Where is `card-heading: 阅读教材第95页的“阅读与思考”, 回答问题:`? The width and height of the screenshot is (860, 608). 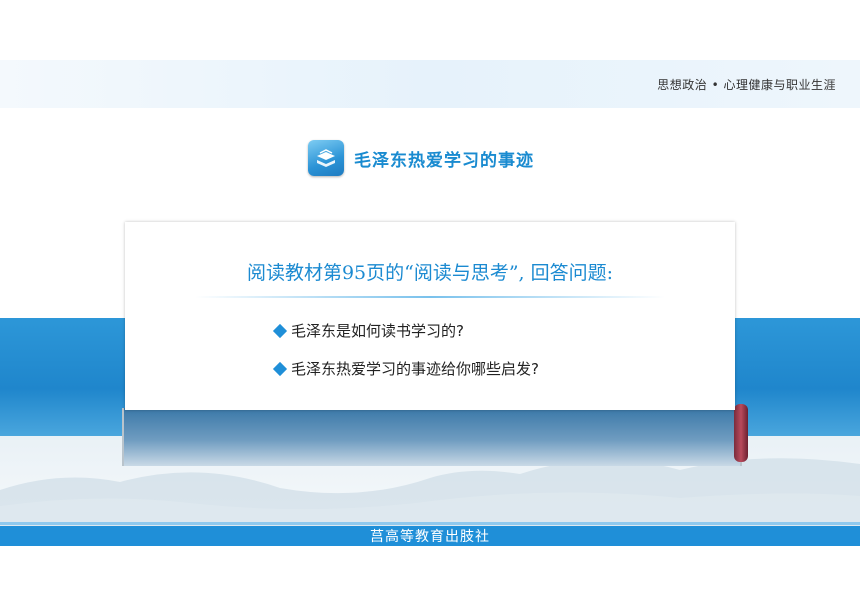 card-heading: 阅读教材第95页的“阅读与思考”, 回答问题: is located at coordinates (430, 273).